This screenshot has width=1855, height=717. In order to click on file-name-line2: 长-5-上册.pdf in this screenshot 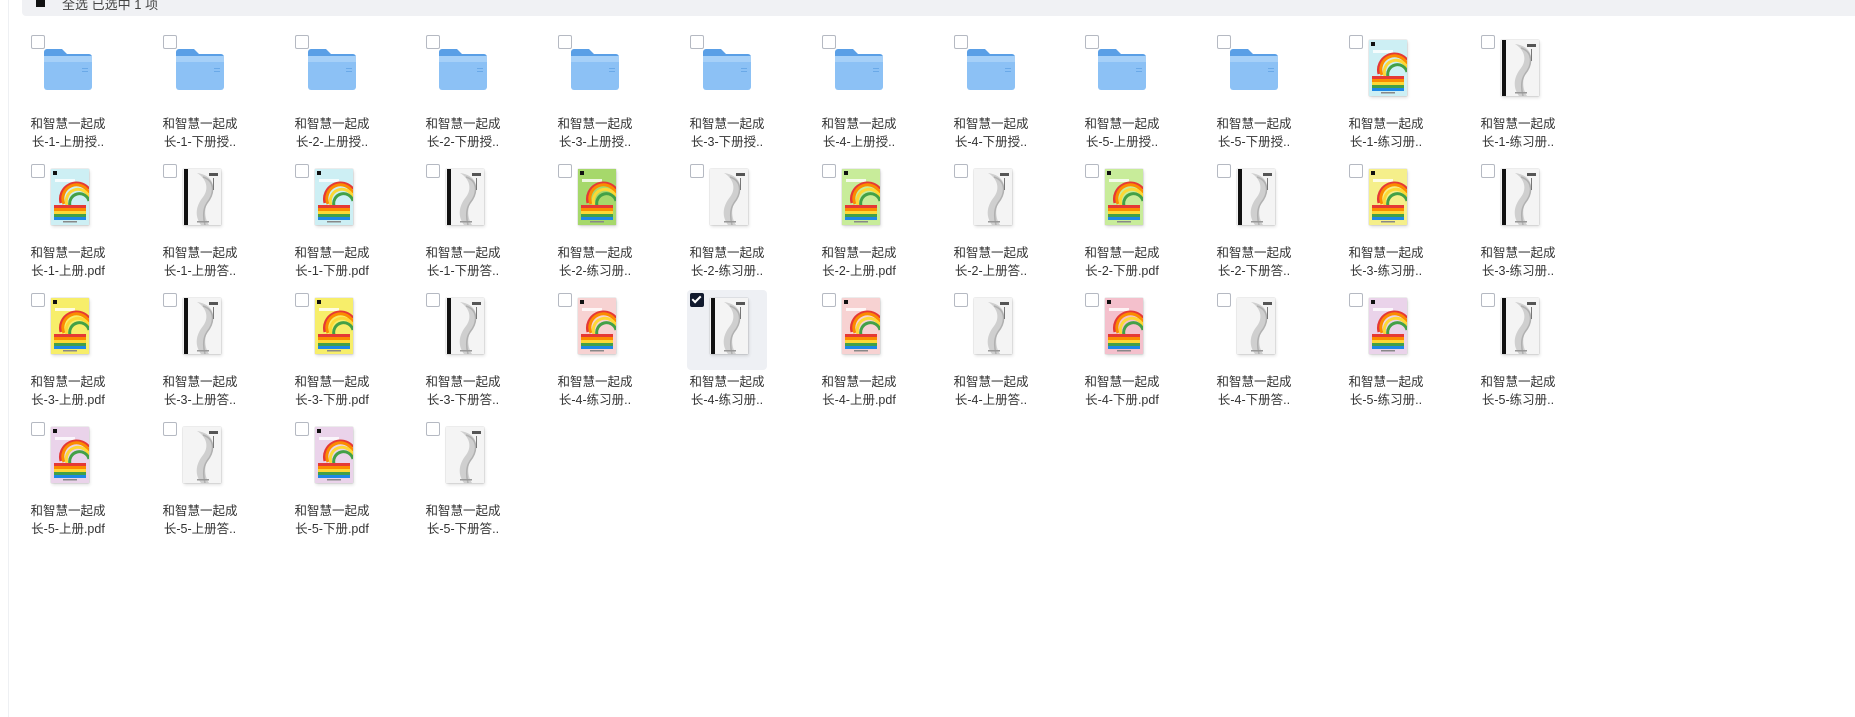, I will do `click(68, 529)`.